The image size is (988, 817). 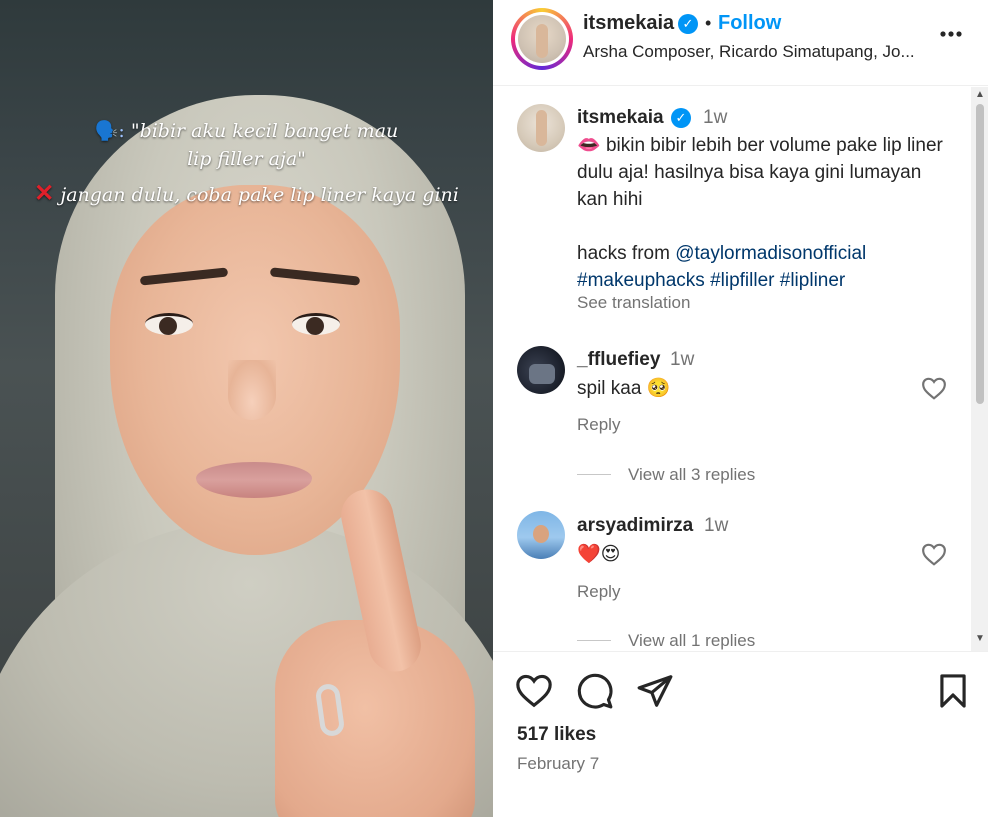 I want to click on caption-credits: hacks from @taylormadisonofficial, so click(x=767, y=253).